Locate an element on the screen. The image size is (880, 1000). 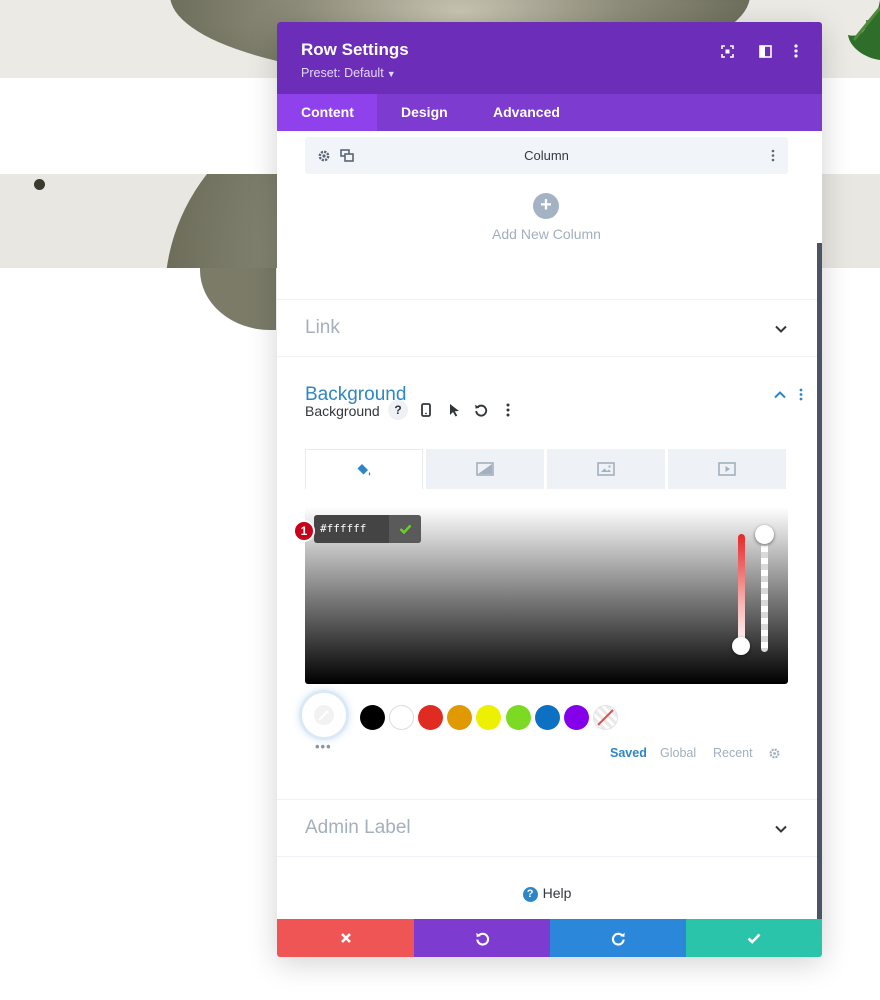
cancel-button is located at coordinates (345, 938).